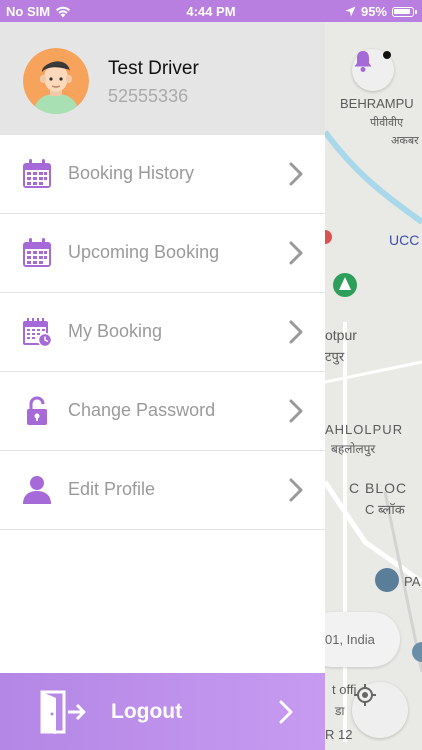  Describe the element at coordinates (387, 55) in the screenshot. I see `notification-dot` at that location.